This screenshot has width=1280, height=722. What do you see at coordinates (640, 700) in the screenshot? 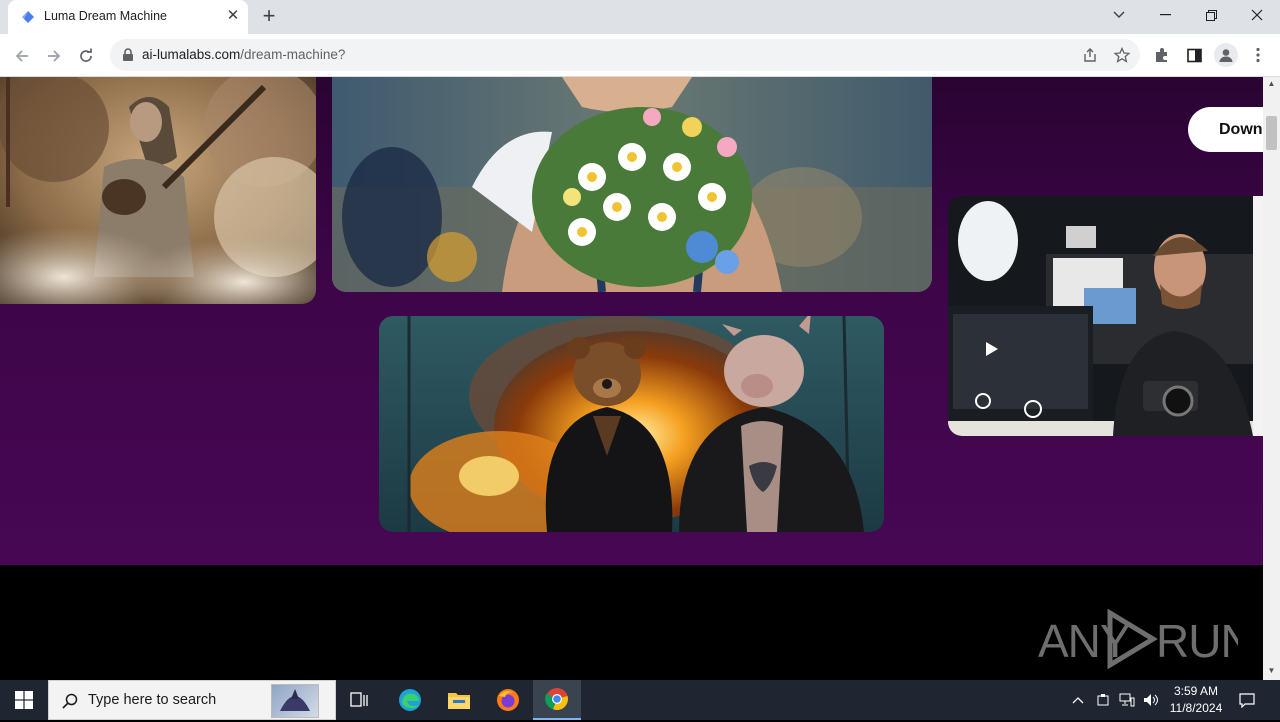
I see `windows-taskbar: Type here to search 3:59 AM 11/8/2024` at bounding box center [640, 700].